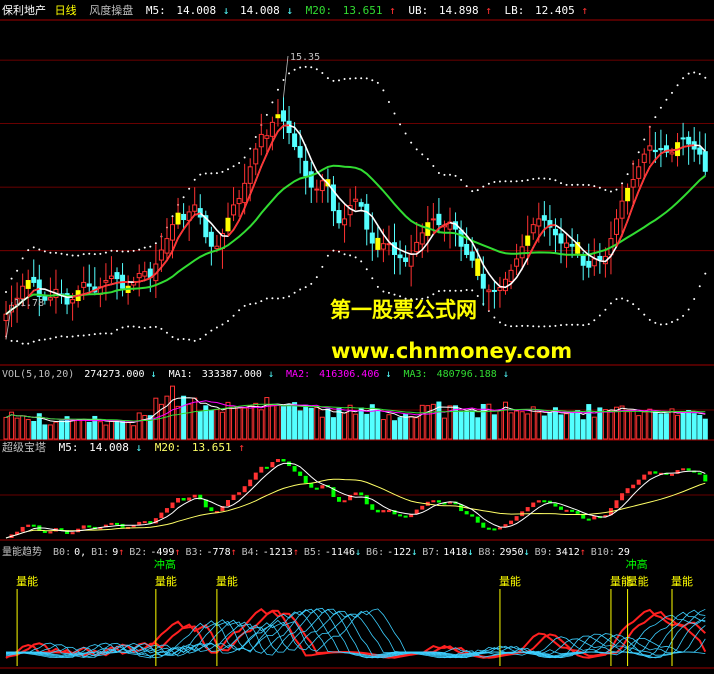  What do you see at coordinates (392, 10) in the screenshot?
I see `ma20-arrow: ↑` at bounding box center [392, 10].